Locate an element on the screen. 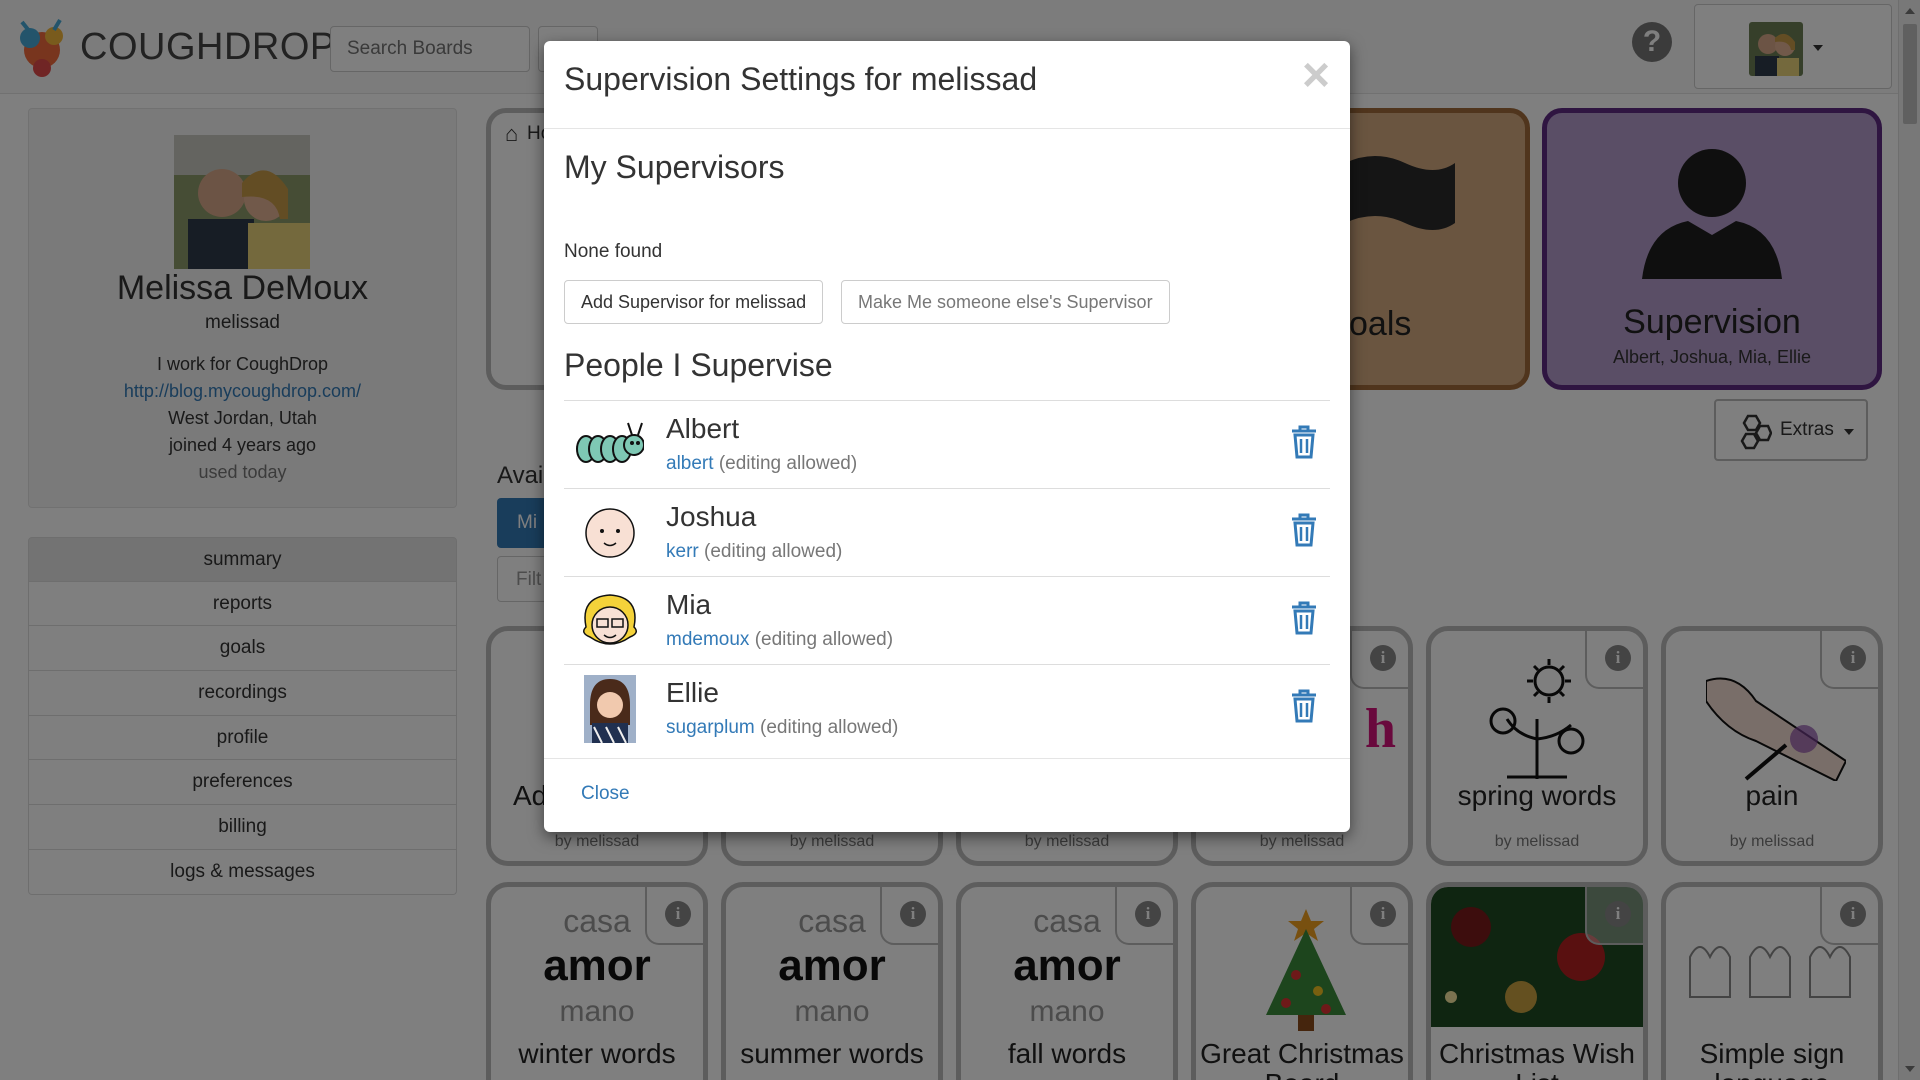 The width and height of the screenshot is (1920, 1080). modal-header: Supervision Settings for melissad × is located at coordinates (947, 85).